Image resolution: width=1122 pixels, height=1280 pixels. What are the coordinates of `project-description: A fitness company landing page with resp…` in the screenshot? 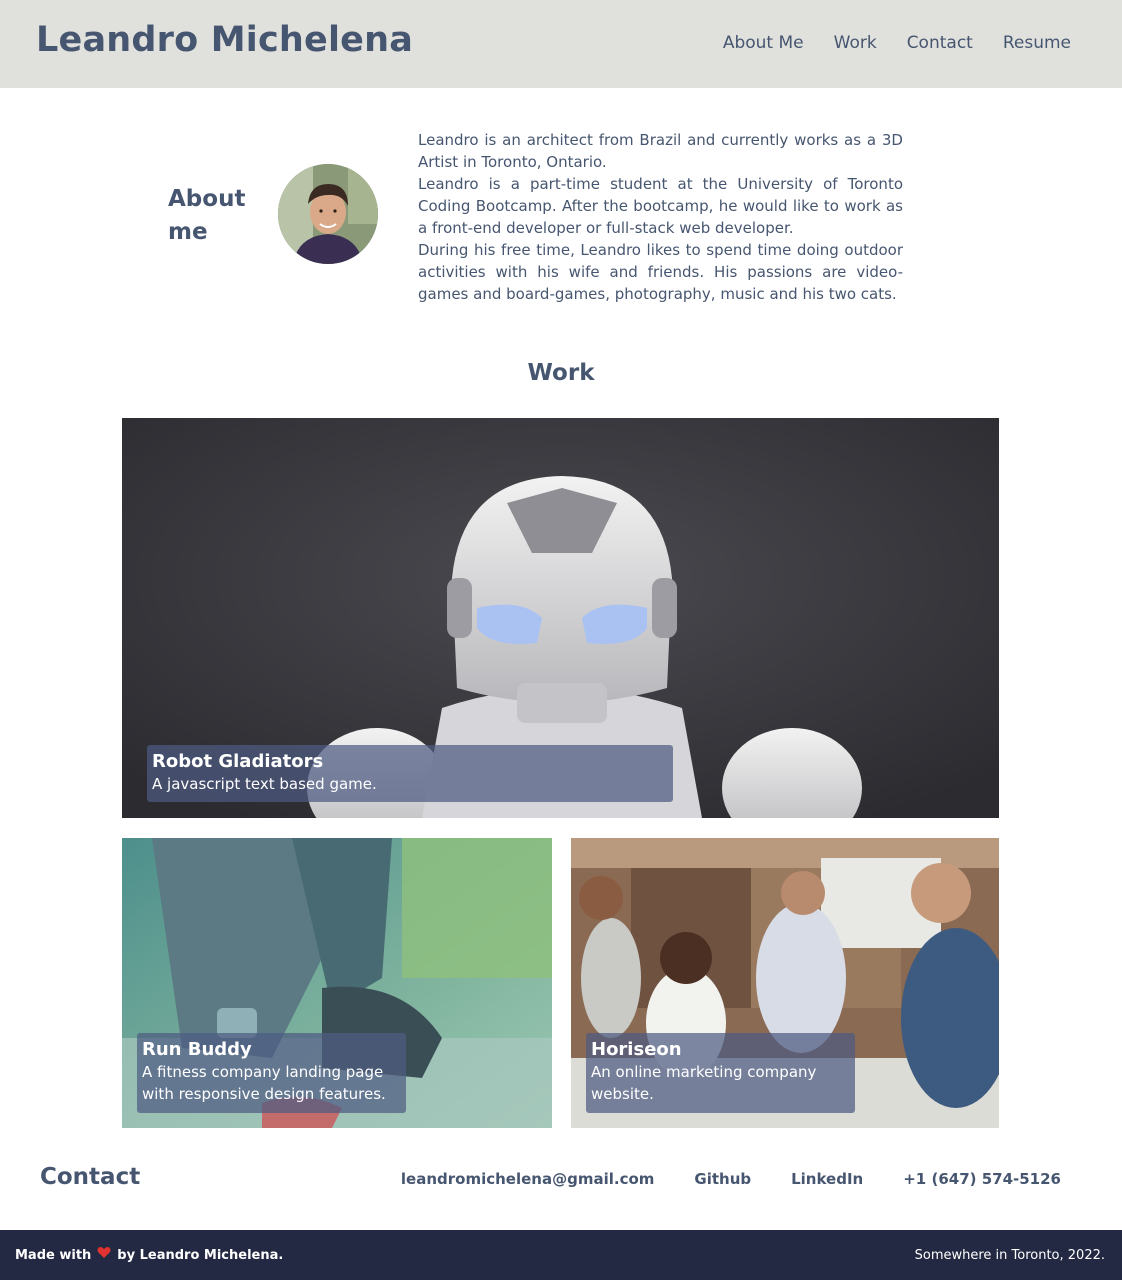 It's located at (264, 1083).